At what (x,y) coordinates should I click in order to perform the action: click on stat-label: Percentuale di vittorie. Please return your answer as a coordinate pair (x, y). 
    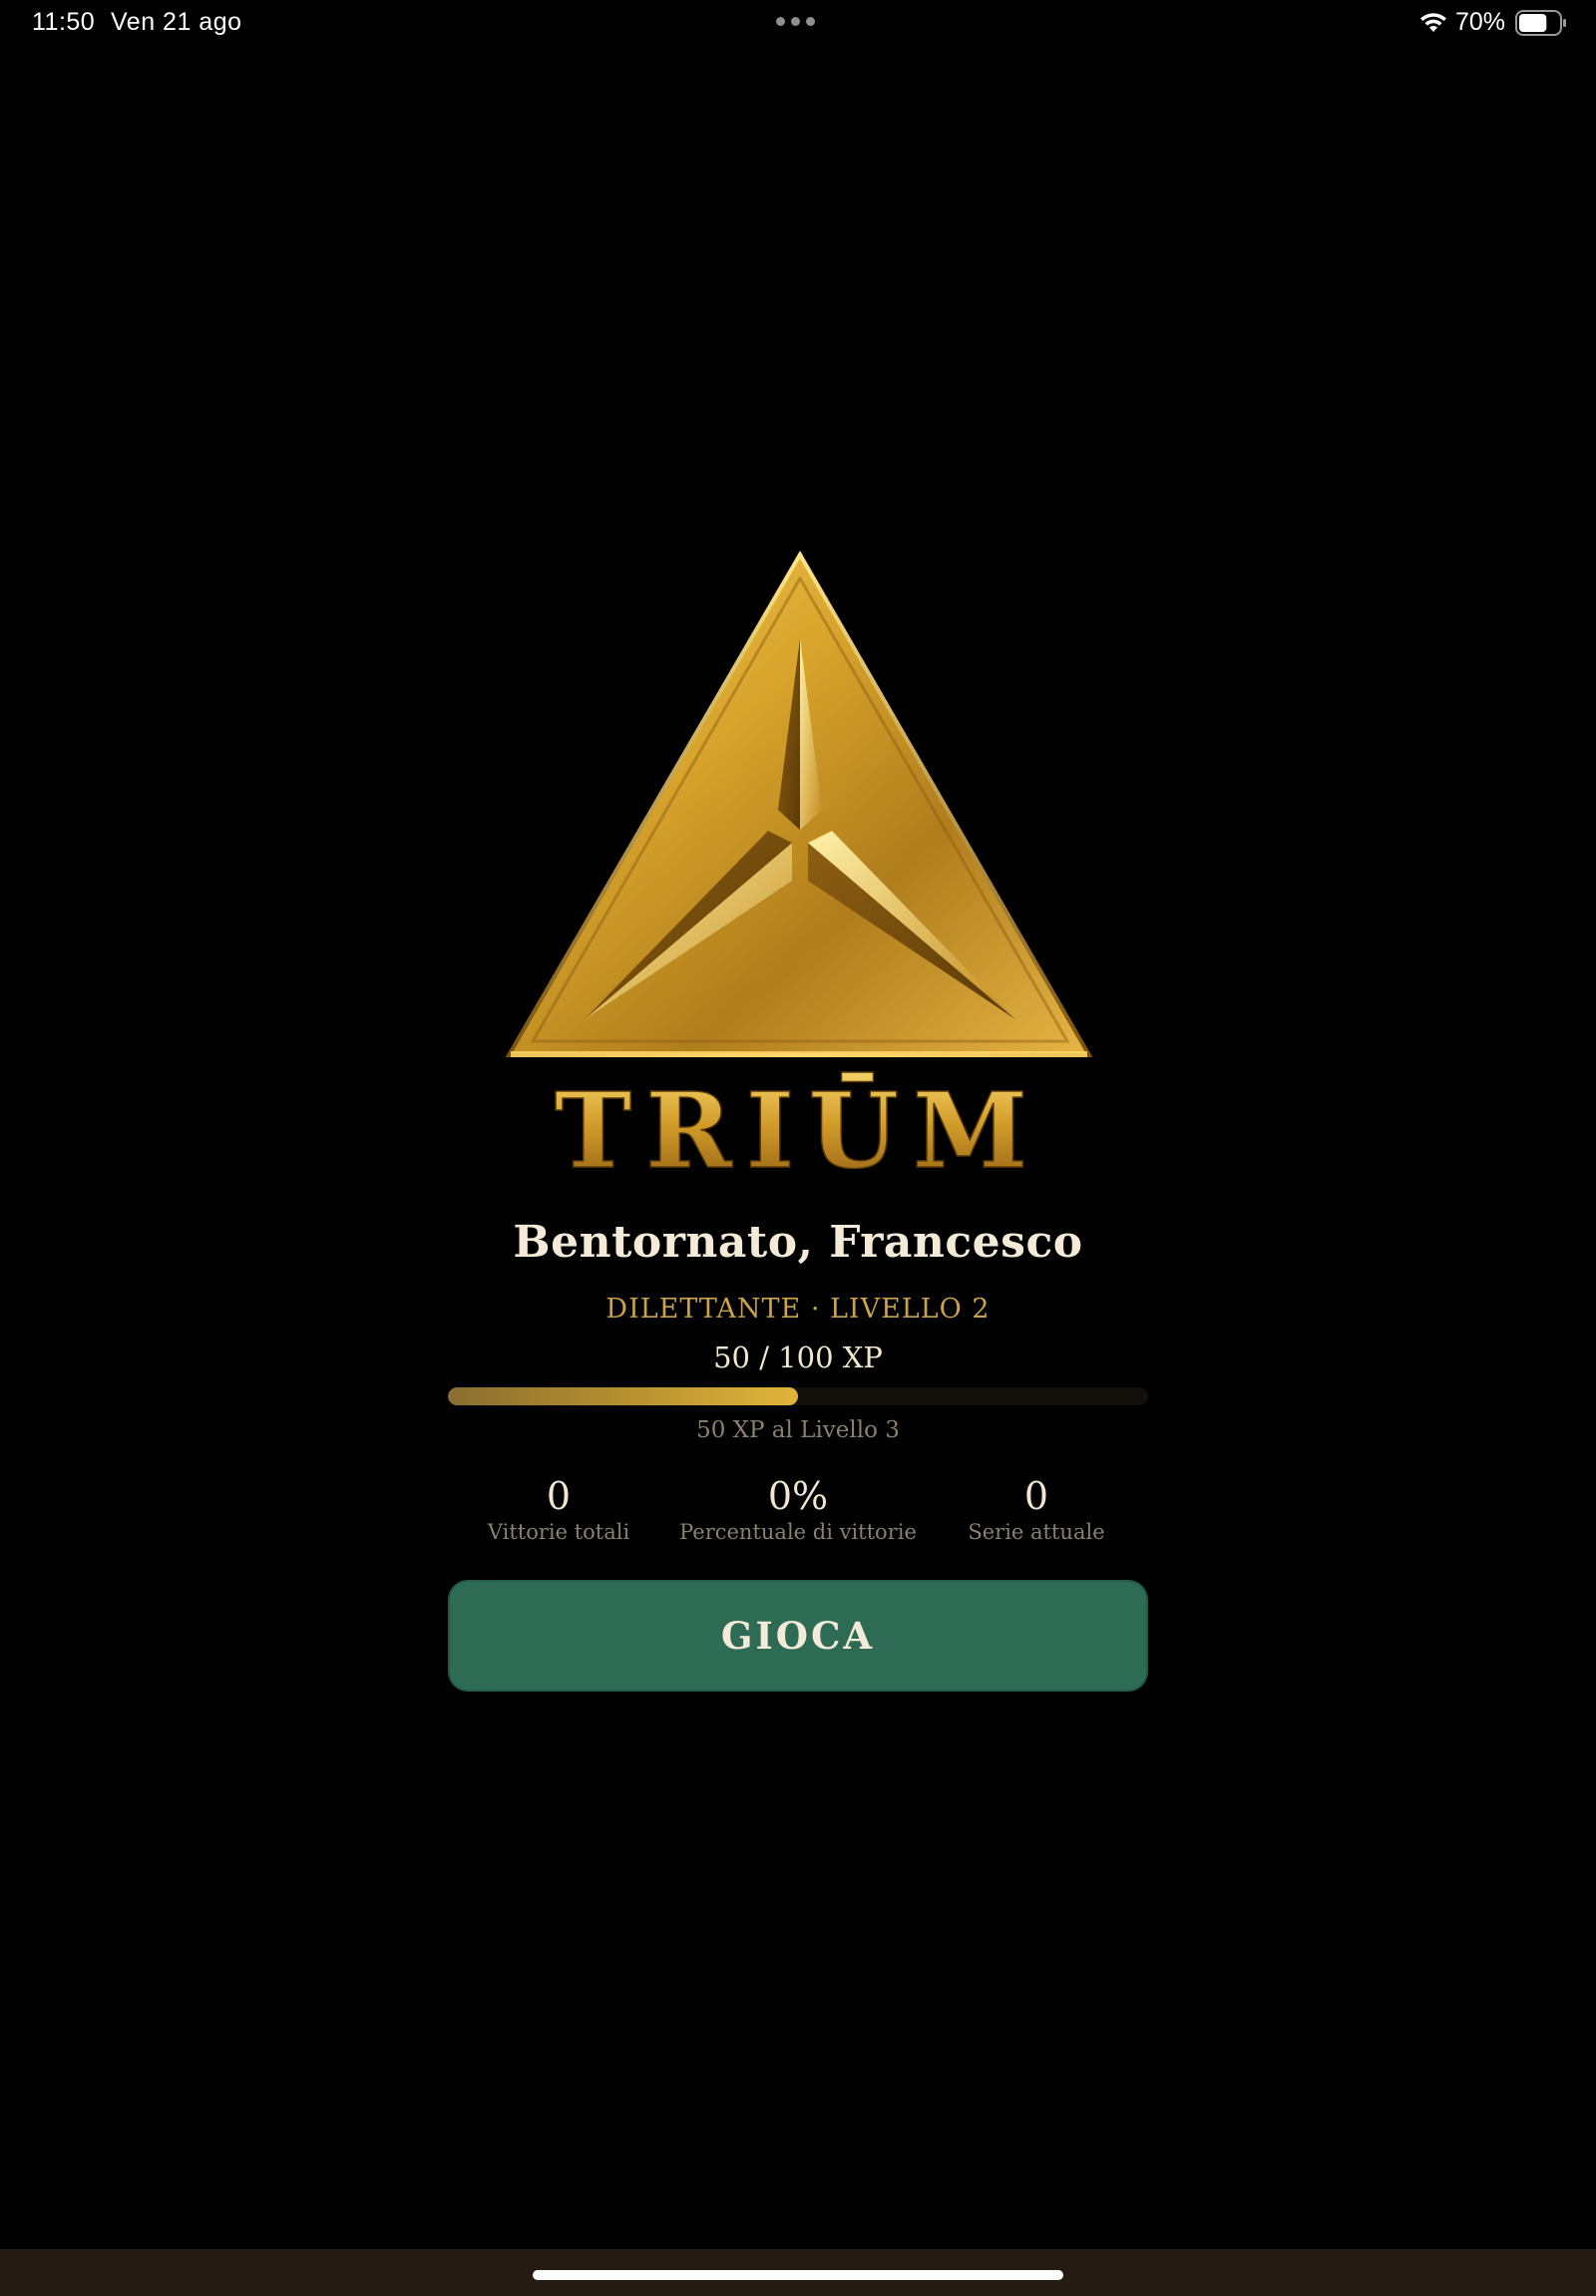
    Looking at the image, I should click on (798, 1532).